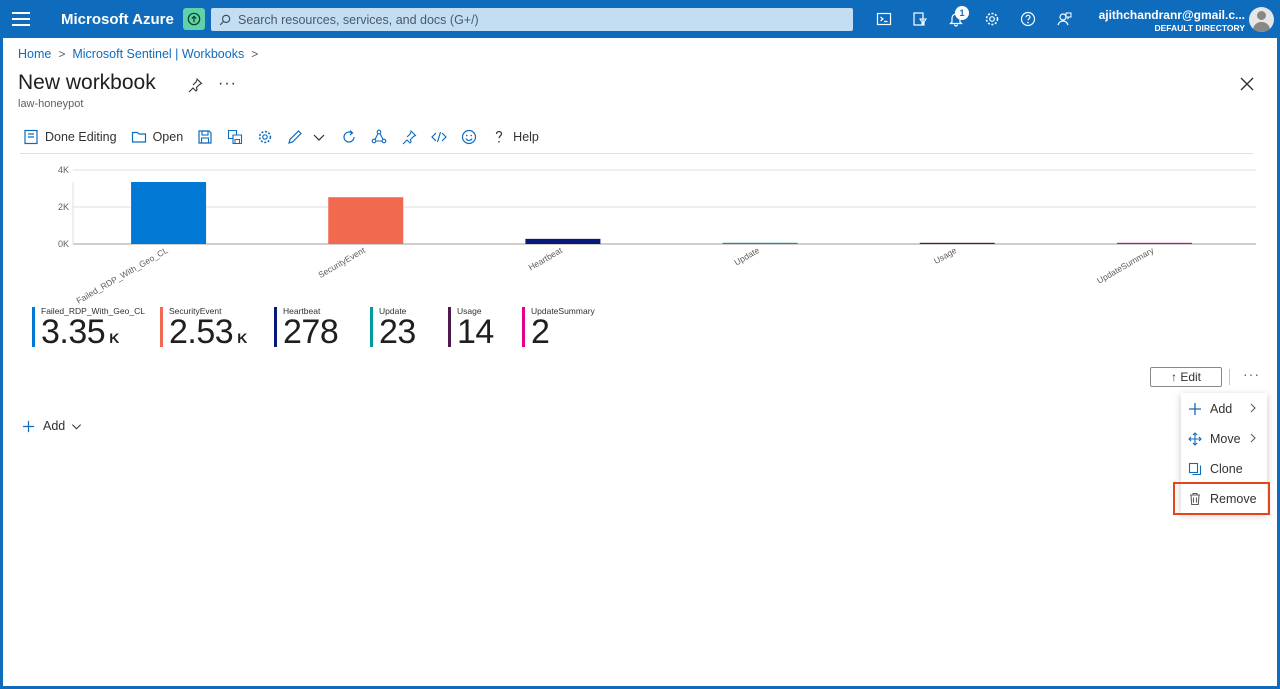  What do you see at coordinates (526, 137) in the screenshot?
I see `help-label: Help` at bounding box center [526, 137].